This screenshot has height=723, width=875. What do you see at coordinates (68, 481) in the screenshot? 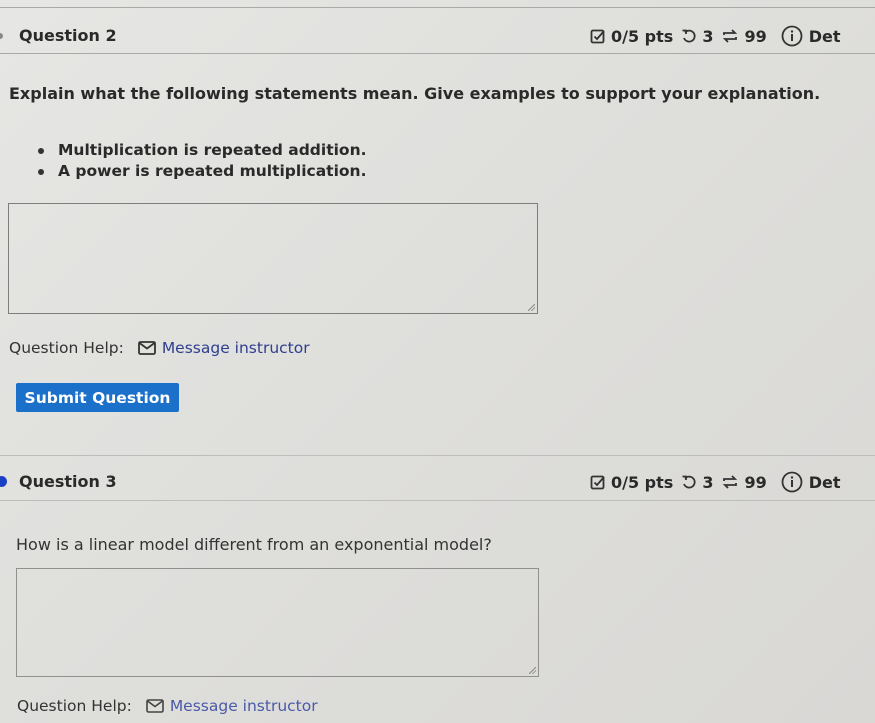
I see `question-title: Question 3` at bounding box center [68, 481].